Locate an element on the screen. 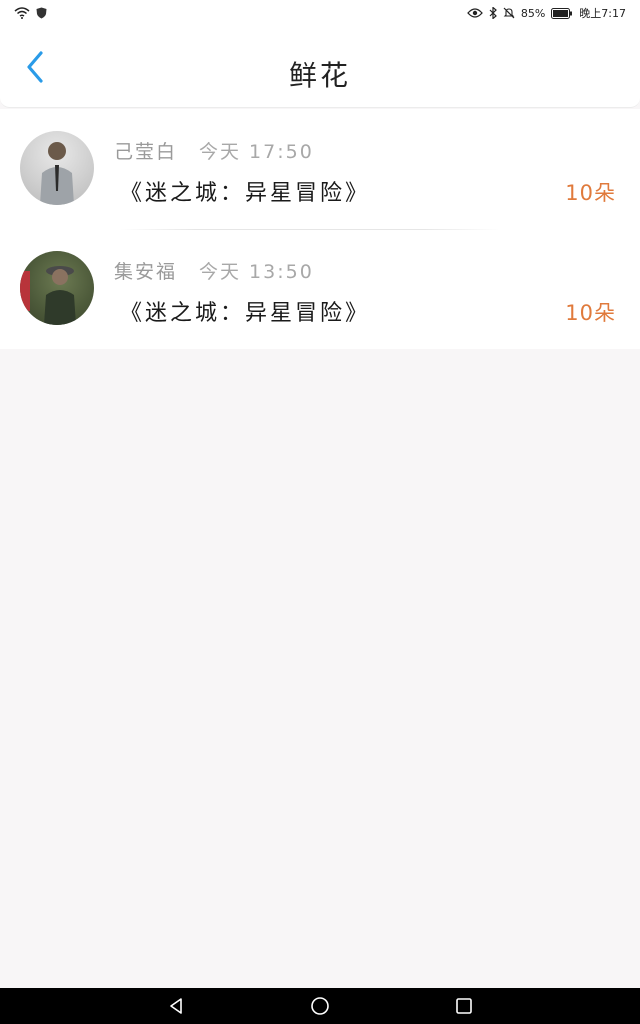 The width and height of the screenshot is (640, 1024). status-bar: 85% 晚上7:17 is located at coordinates (320, 13).